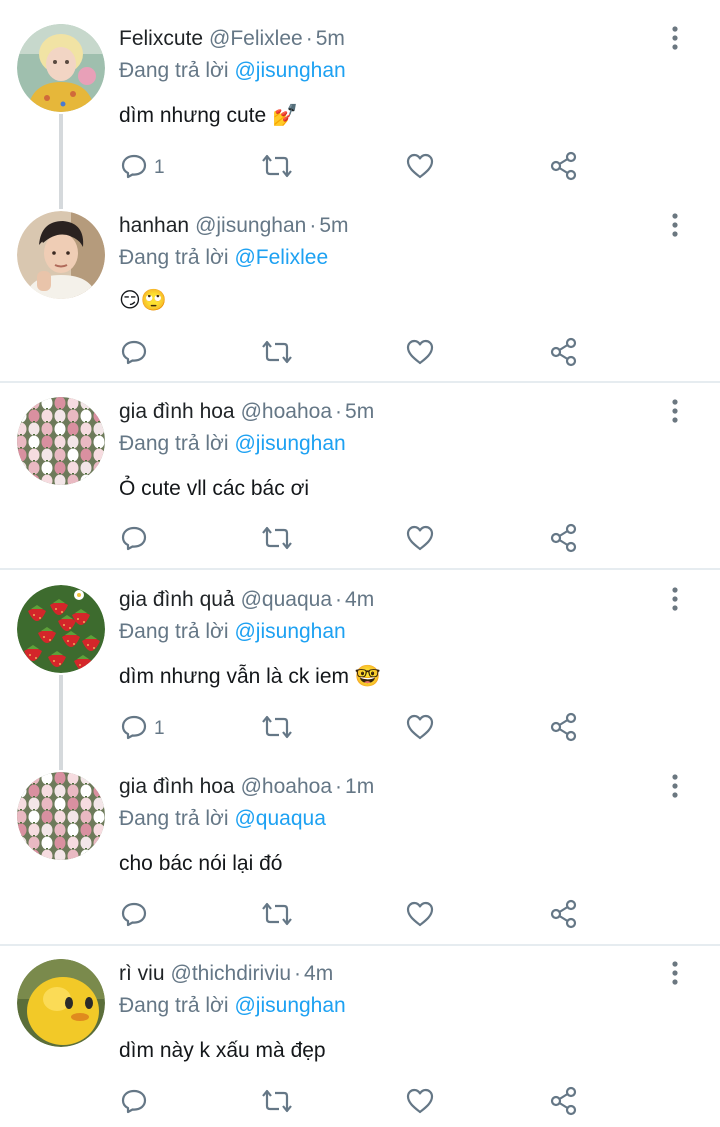 The width and height of the screenshot is (720, 1127). Describe the element at coordinates (231, 973) in the screenshot. I see `user-handle: @thichdiriviu` at that location.